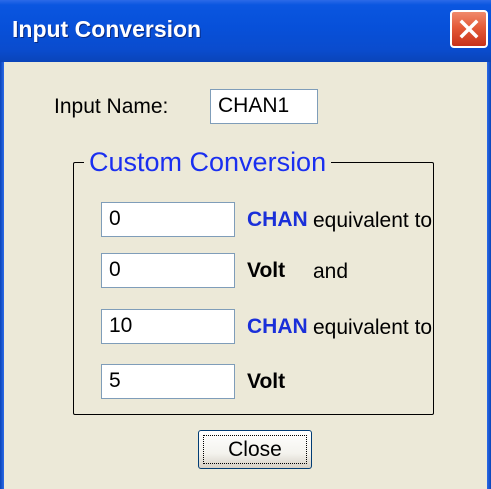  Describe the element at coordinates (168, 381) in the screenshot. I see `volt-value-field-2: 5` at that location.